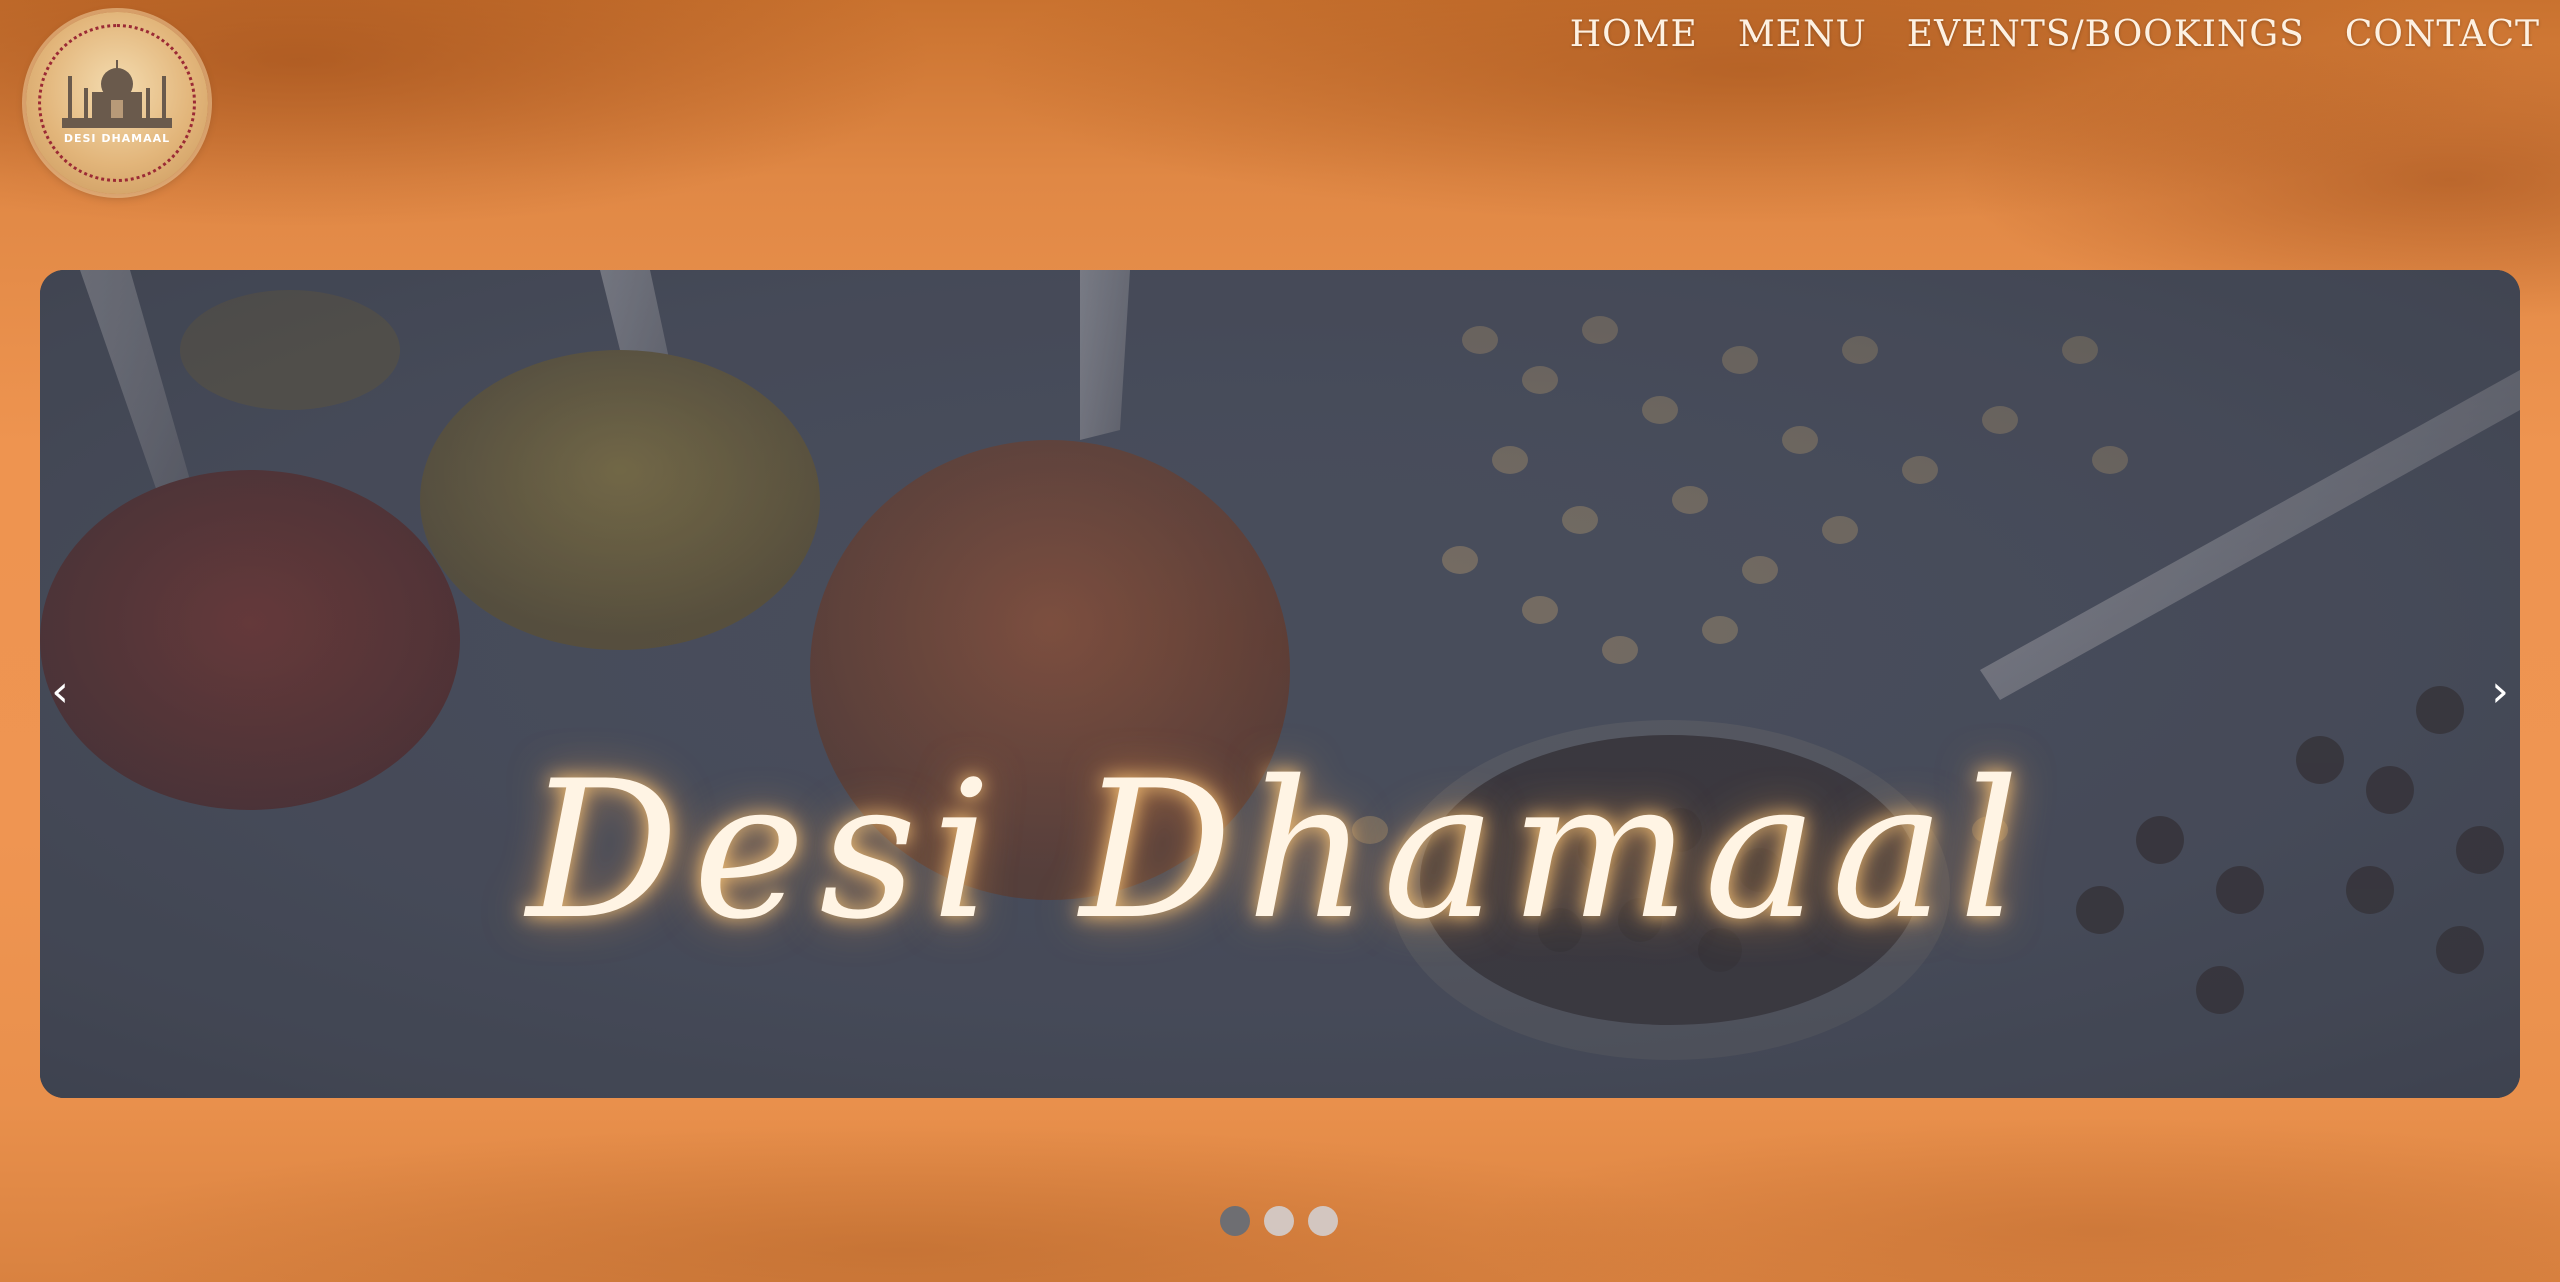 The height and width of the screenshot is (1282, 2560). I want to click on logo-text: DESI DHAMAAL, so click(117, 138).